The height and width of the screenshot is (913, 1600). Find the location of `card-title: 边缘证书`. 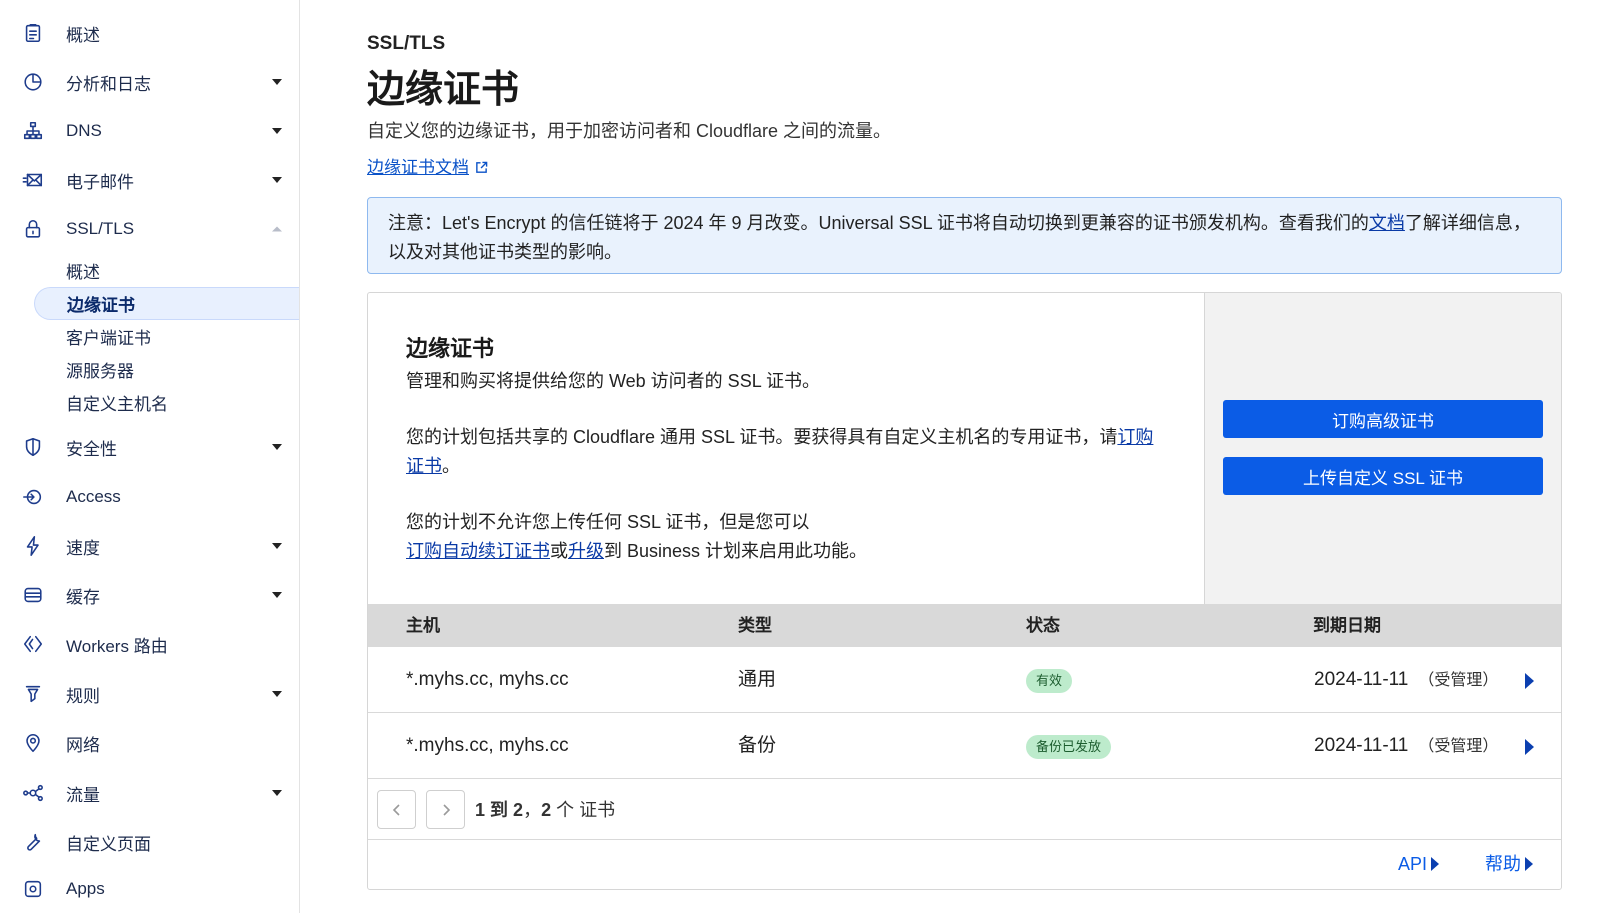

card-title: 边缘证书 is located at coordinates (450, 348).